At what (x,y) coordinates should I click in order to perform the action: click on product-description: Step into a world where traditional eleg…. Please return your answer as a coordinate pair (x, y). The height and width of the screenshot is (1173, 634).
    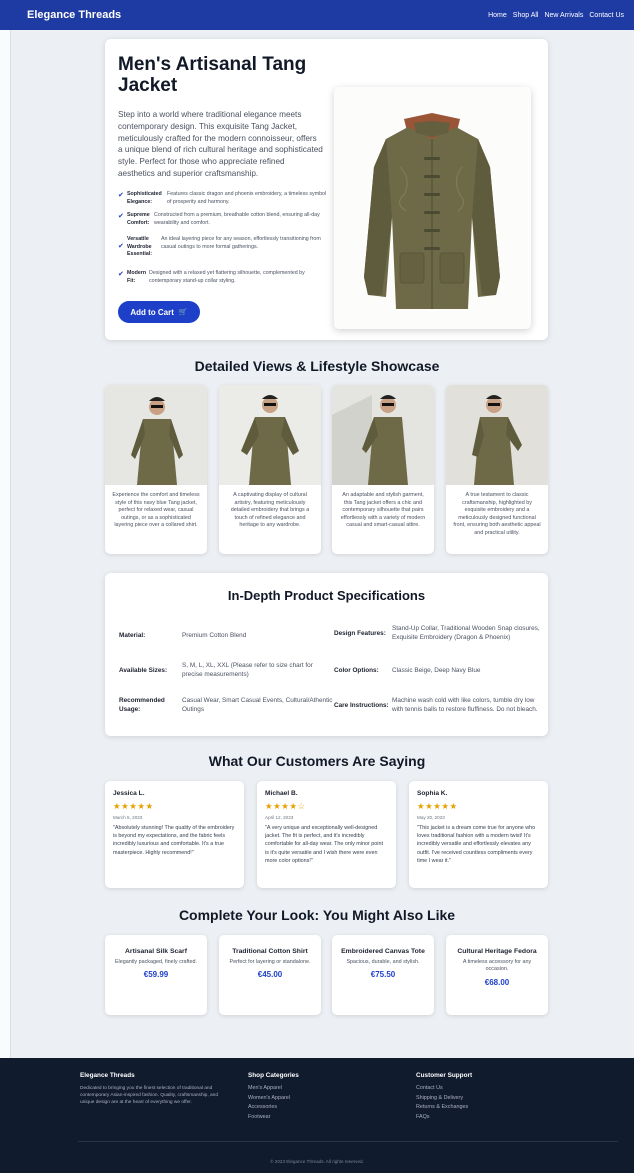
    Looking at the image, I should click on (220, 144).